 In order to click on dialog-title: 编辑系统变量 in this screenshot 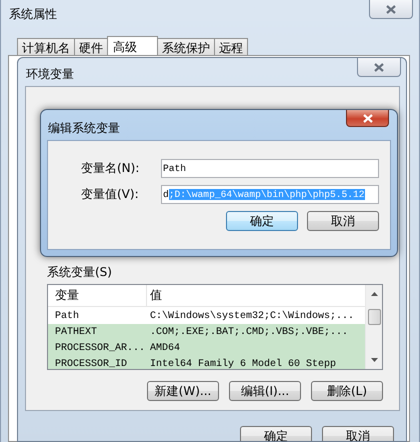, I will do `click(84, 128)`.